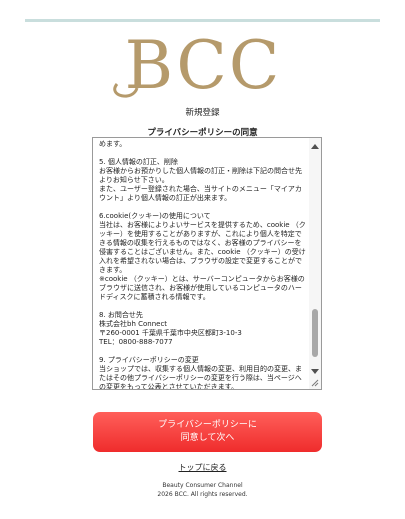 This screenshot has width=405, height=519. What do you see at coordinates (315, 263) in the screenshot?
I see `scrollbar` at bounding box center [315, 263].